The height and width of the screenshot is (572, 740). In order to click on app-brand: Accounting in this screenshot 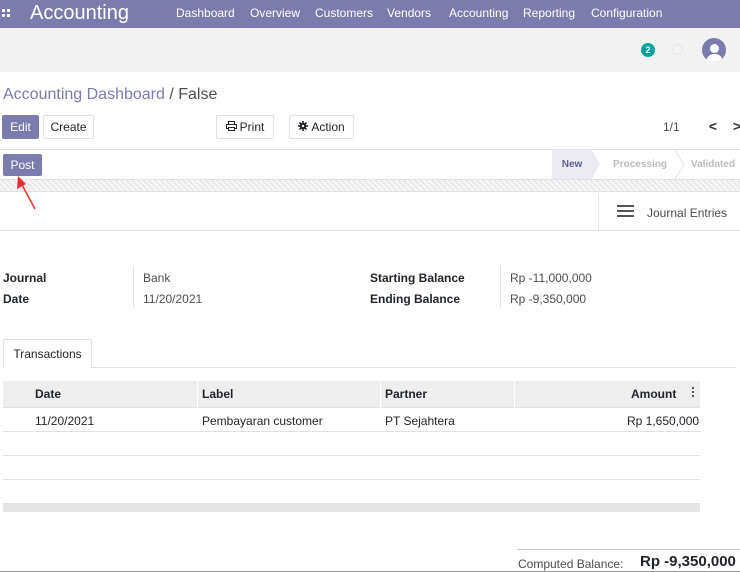, I will do `click(79, 13)`.